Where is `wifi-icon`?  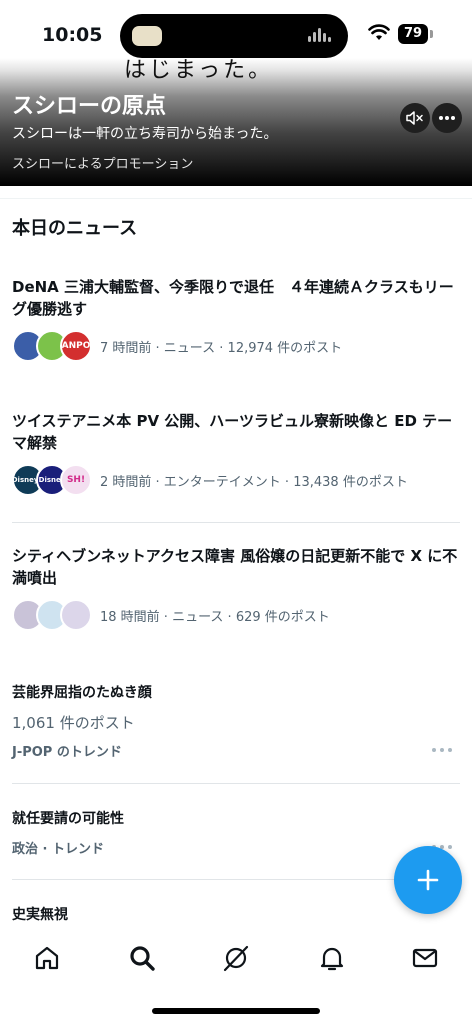 wifi-icon is located at coordinates (379, 32).